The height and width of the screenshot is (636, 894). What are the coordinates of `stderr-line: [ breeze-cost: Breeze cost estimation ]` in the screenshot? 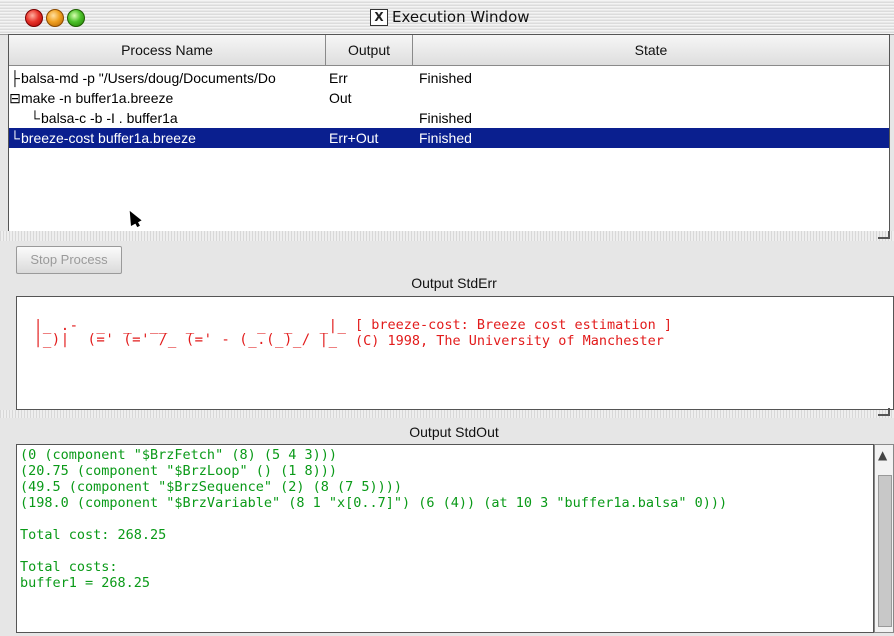 It's located at (513, 325).